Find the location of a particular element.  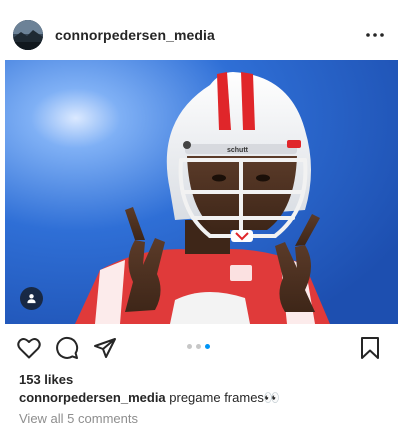

post-header: connorpedersen_media is located at coordinates (201, 30).